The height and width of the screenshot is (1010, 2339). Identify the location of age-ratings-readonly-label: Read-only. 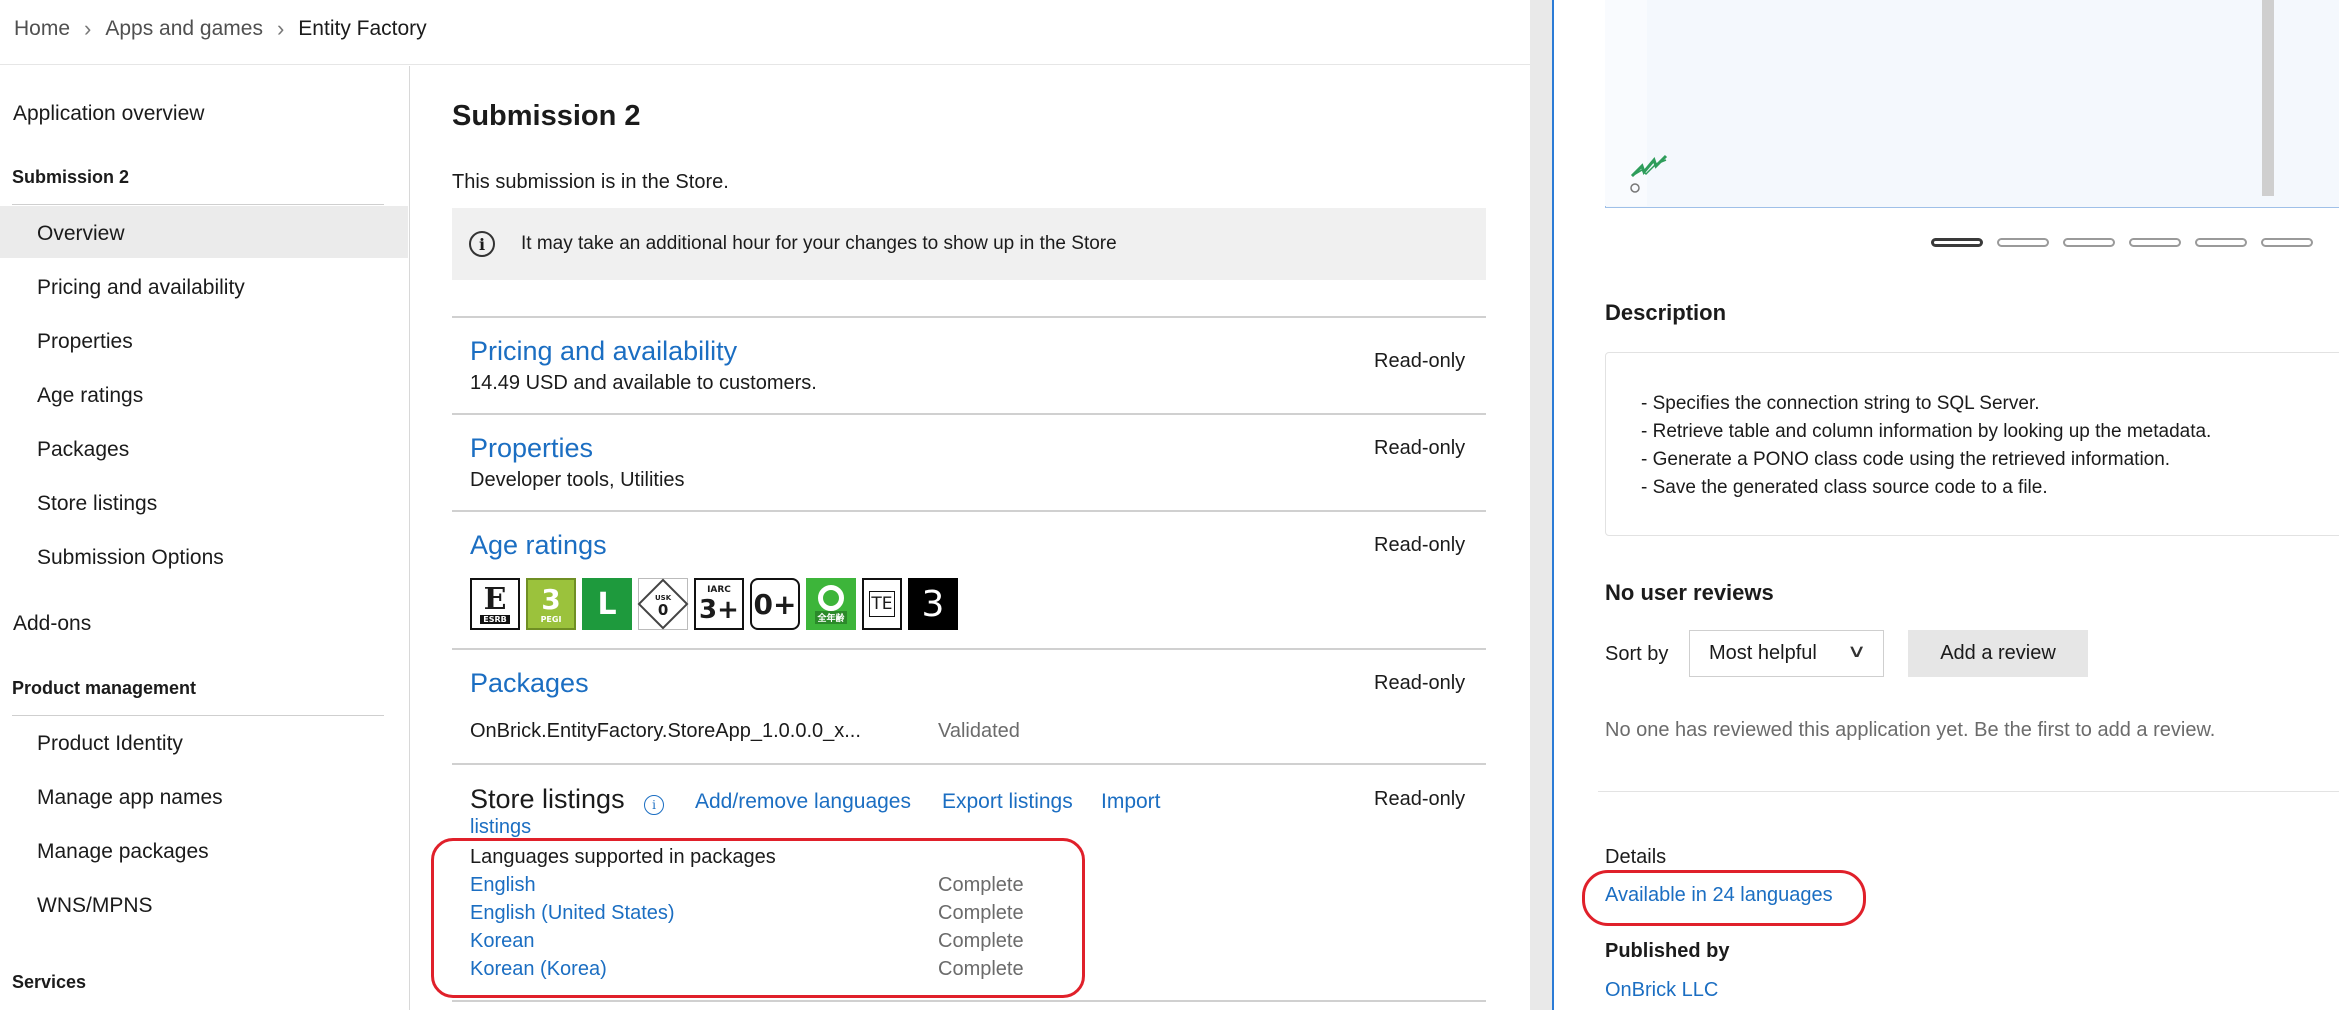
(1420, 545).